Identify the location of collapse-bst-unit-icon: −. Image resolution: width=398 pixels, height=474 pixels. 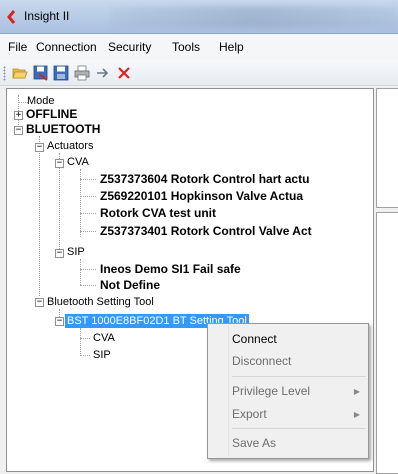
(59, 321).